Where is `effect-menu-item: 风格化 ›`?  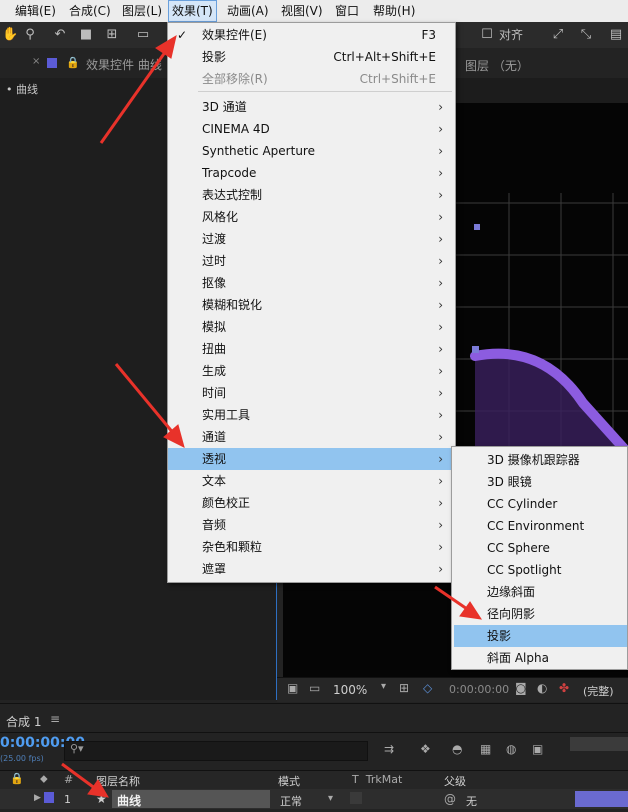
effect-menu-item: 风格化 › is located at coordinates (311, 217).